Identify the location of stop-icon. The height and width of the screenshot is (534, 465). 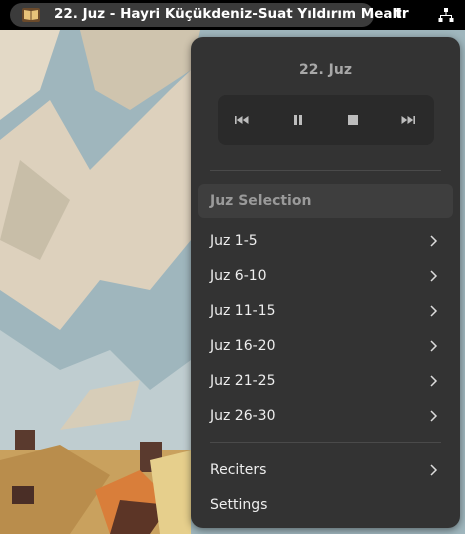
(353, 120).